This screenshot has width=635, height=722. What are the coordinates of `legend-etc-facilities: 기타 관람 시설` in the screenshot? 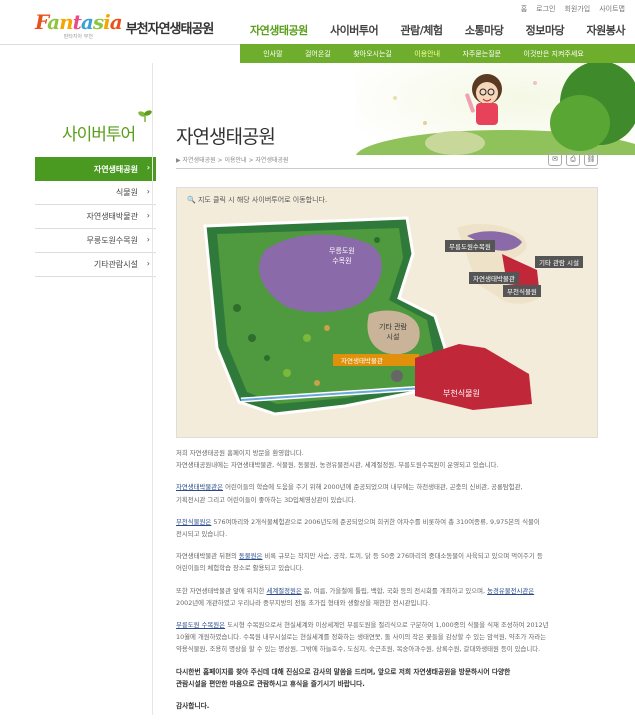 It's located at (559, 262).